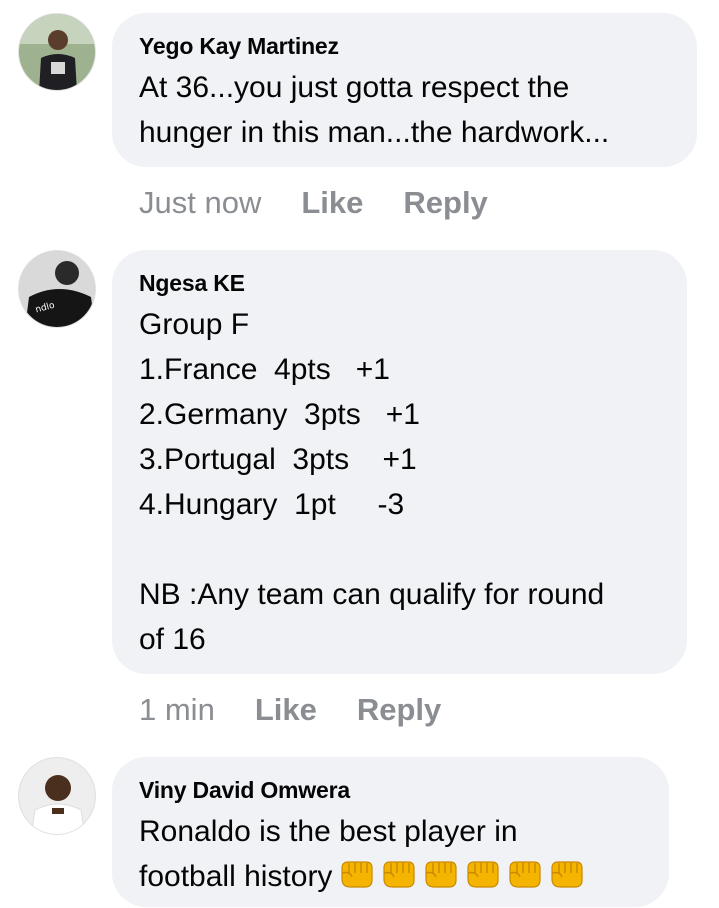  Describe the element at coordinates (400, 283) in the screenshot. I see `comment-author: Ngesa KE` at that location.